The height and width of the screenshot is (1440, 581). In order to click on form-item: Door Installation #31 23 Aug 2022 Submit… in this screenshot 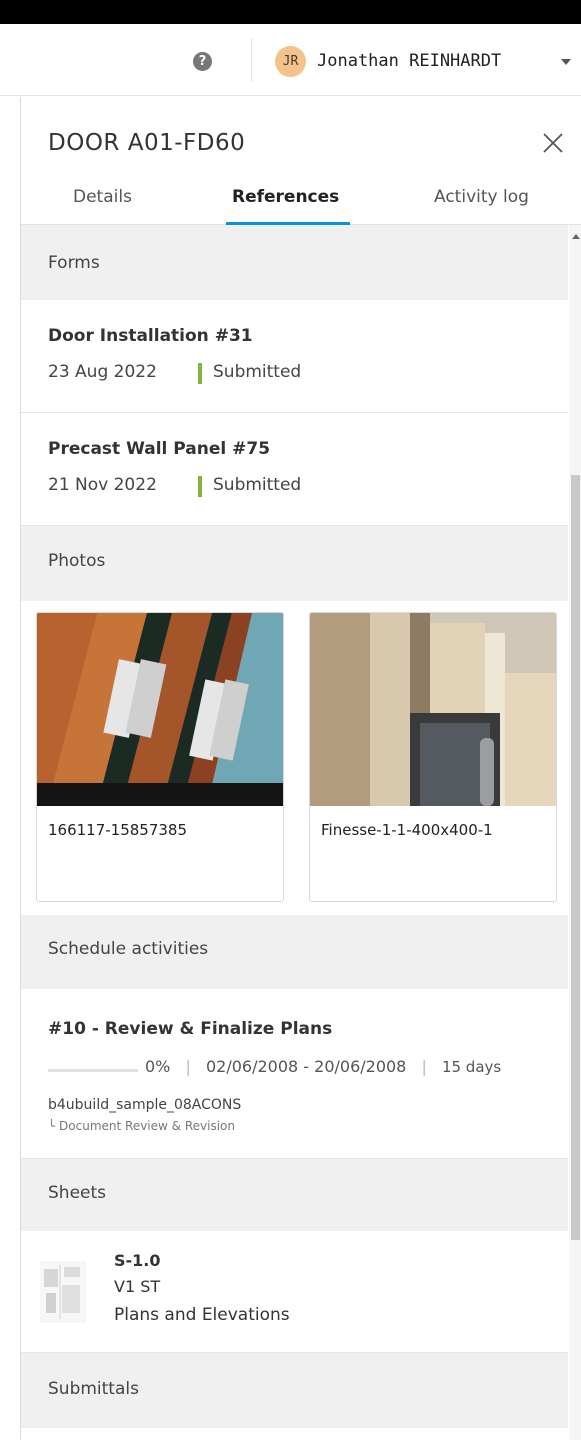, I will do `click(294, 356)`.